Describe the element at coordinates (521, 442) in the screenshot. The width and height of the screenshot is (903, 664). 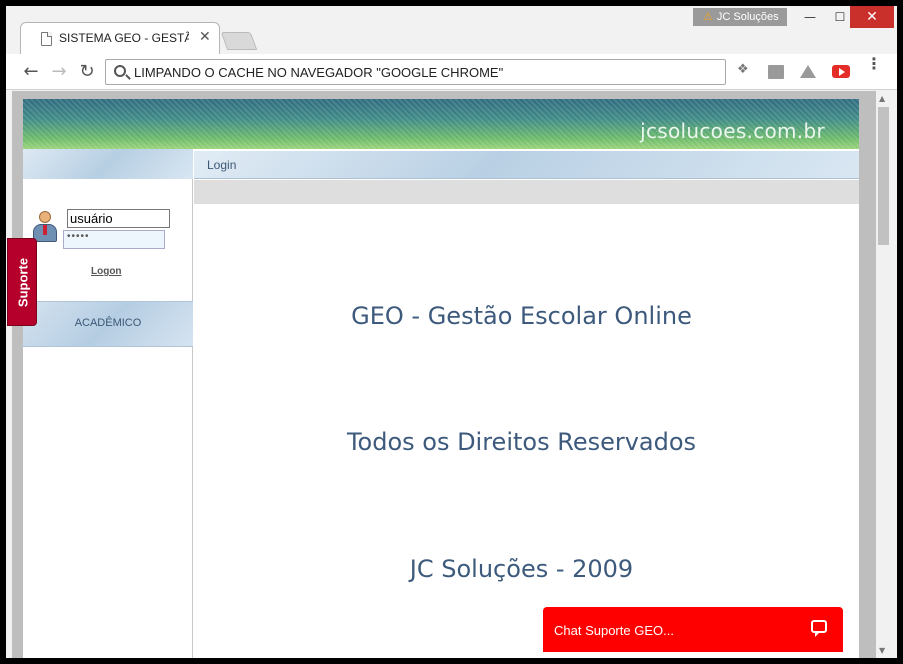
I see `rights-text: Todos os Direitos Reservados` at that location.